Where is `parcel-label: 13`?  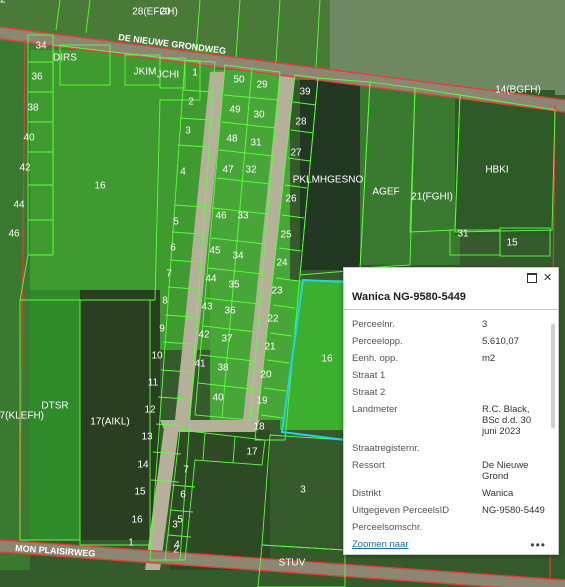
parcel-label: 13 is located at coordinates (147, 437).